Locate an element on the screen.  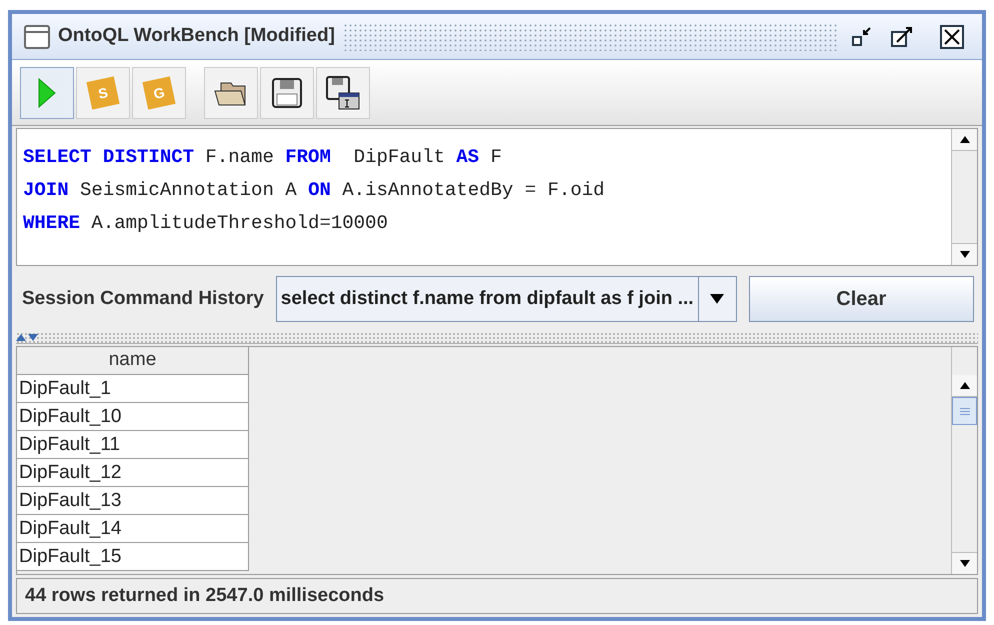
table-cell: DipFault_14 is located at coordinates (133, 529).